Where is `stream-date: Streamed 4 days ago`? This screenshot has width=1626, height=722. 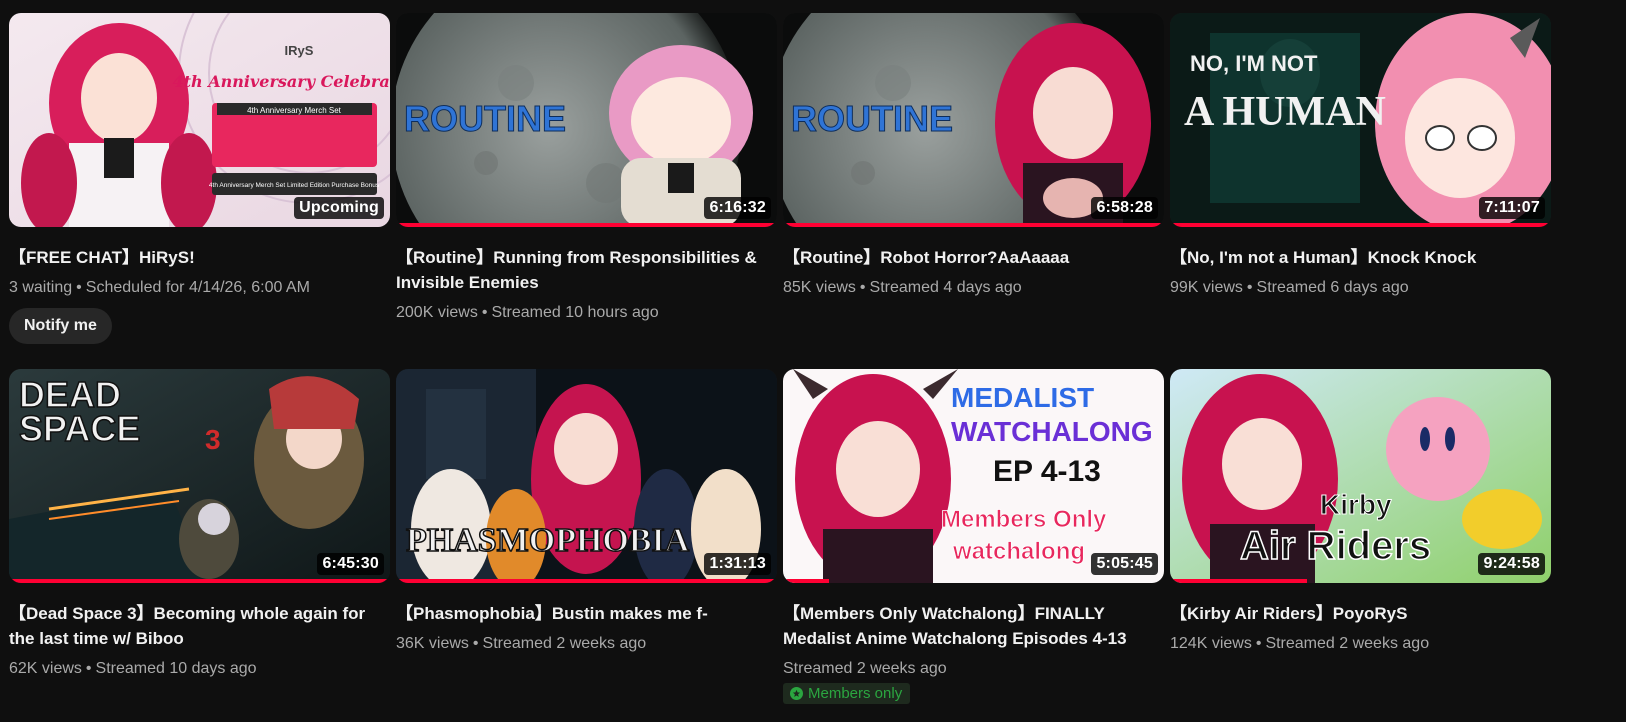
stream-date: Streamed 4 days ago is located at coordinates (945, 287).